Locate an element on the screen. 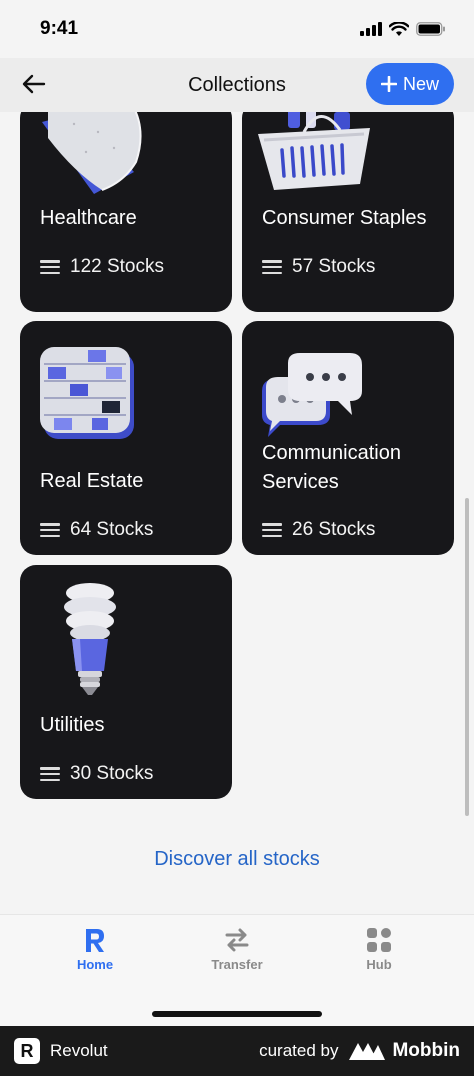 The image size is (474, 1076). revolut-r-icon is located at coordinates (95, 940).